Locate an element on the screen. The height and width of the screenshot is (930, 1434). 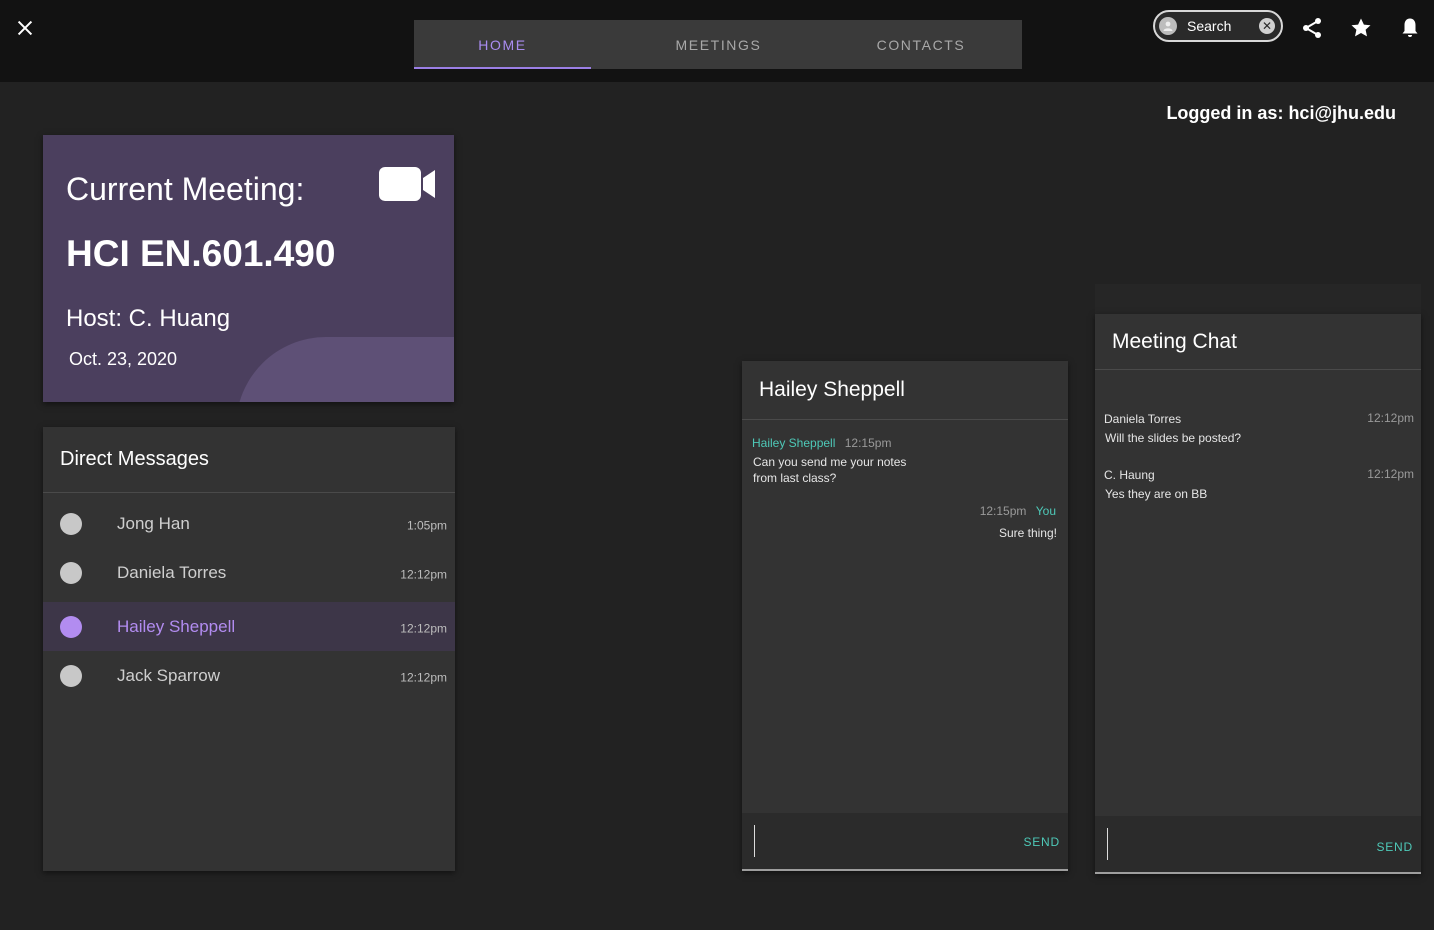
search-label: Search is located at coordinates (1209, 26).